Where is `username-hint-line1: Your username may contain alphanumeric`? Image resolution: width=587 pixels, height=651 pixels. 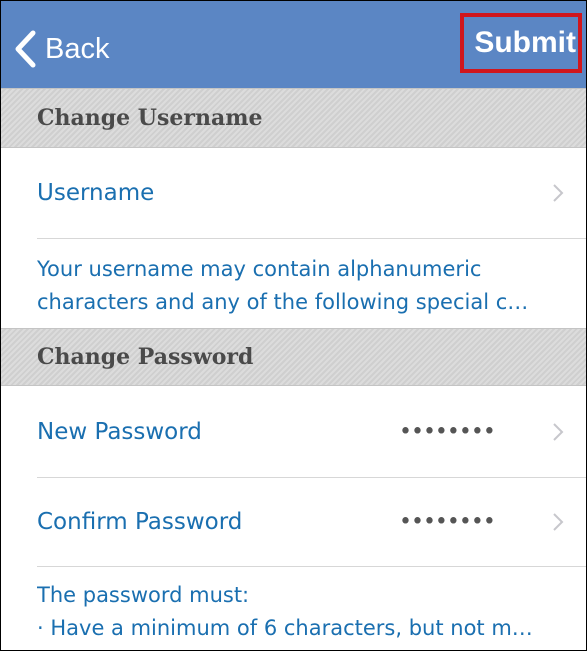
username-hint-line1: Your username may contain alphanumeric is located at coordinates (259, 269).